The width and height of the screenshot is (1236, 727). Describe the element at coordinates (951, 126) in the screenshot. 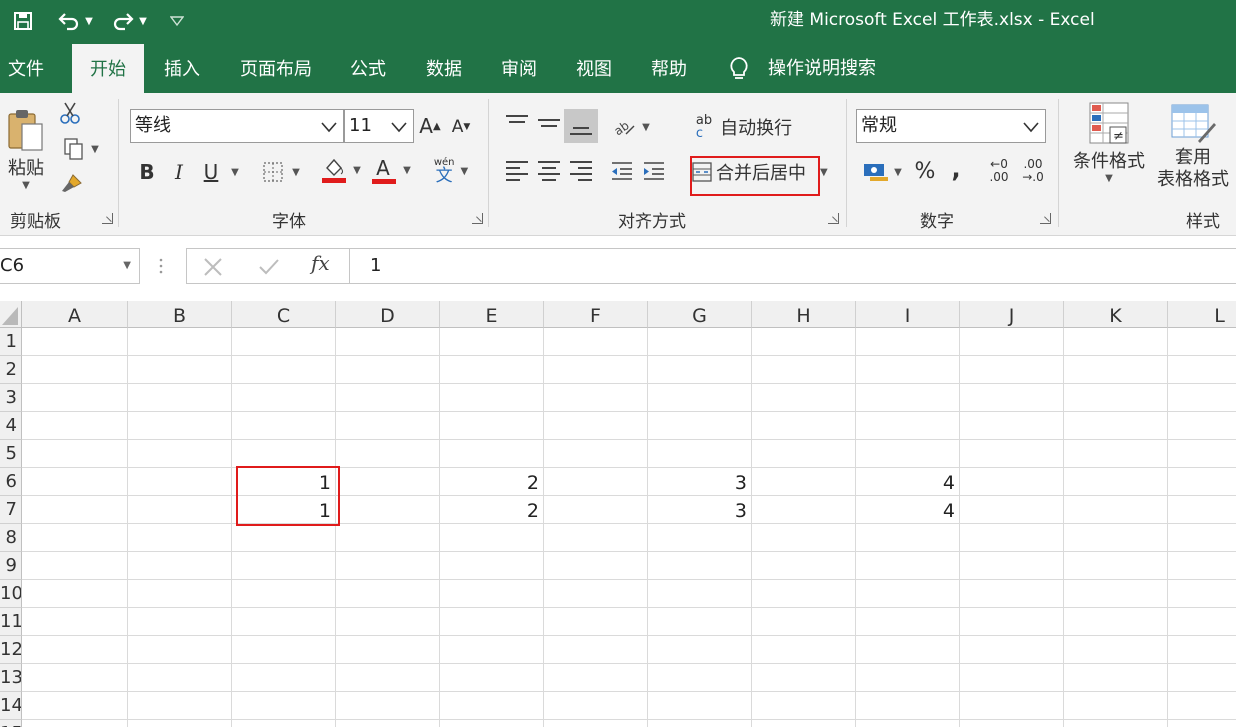

I see `number-format-dropdown: 常规` at that location.